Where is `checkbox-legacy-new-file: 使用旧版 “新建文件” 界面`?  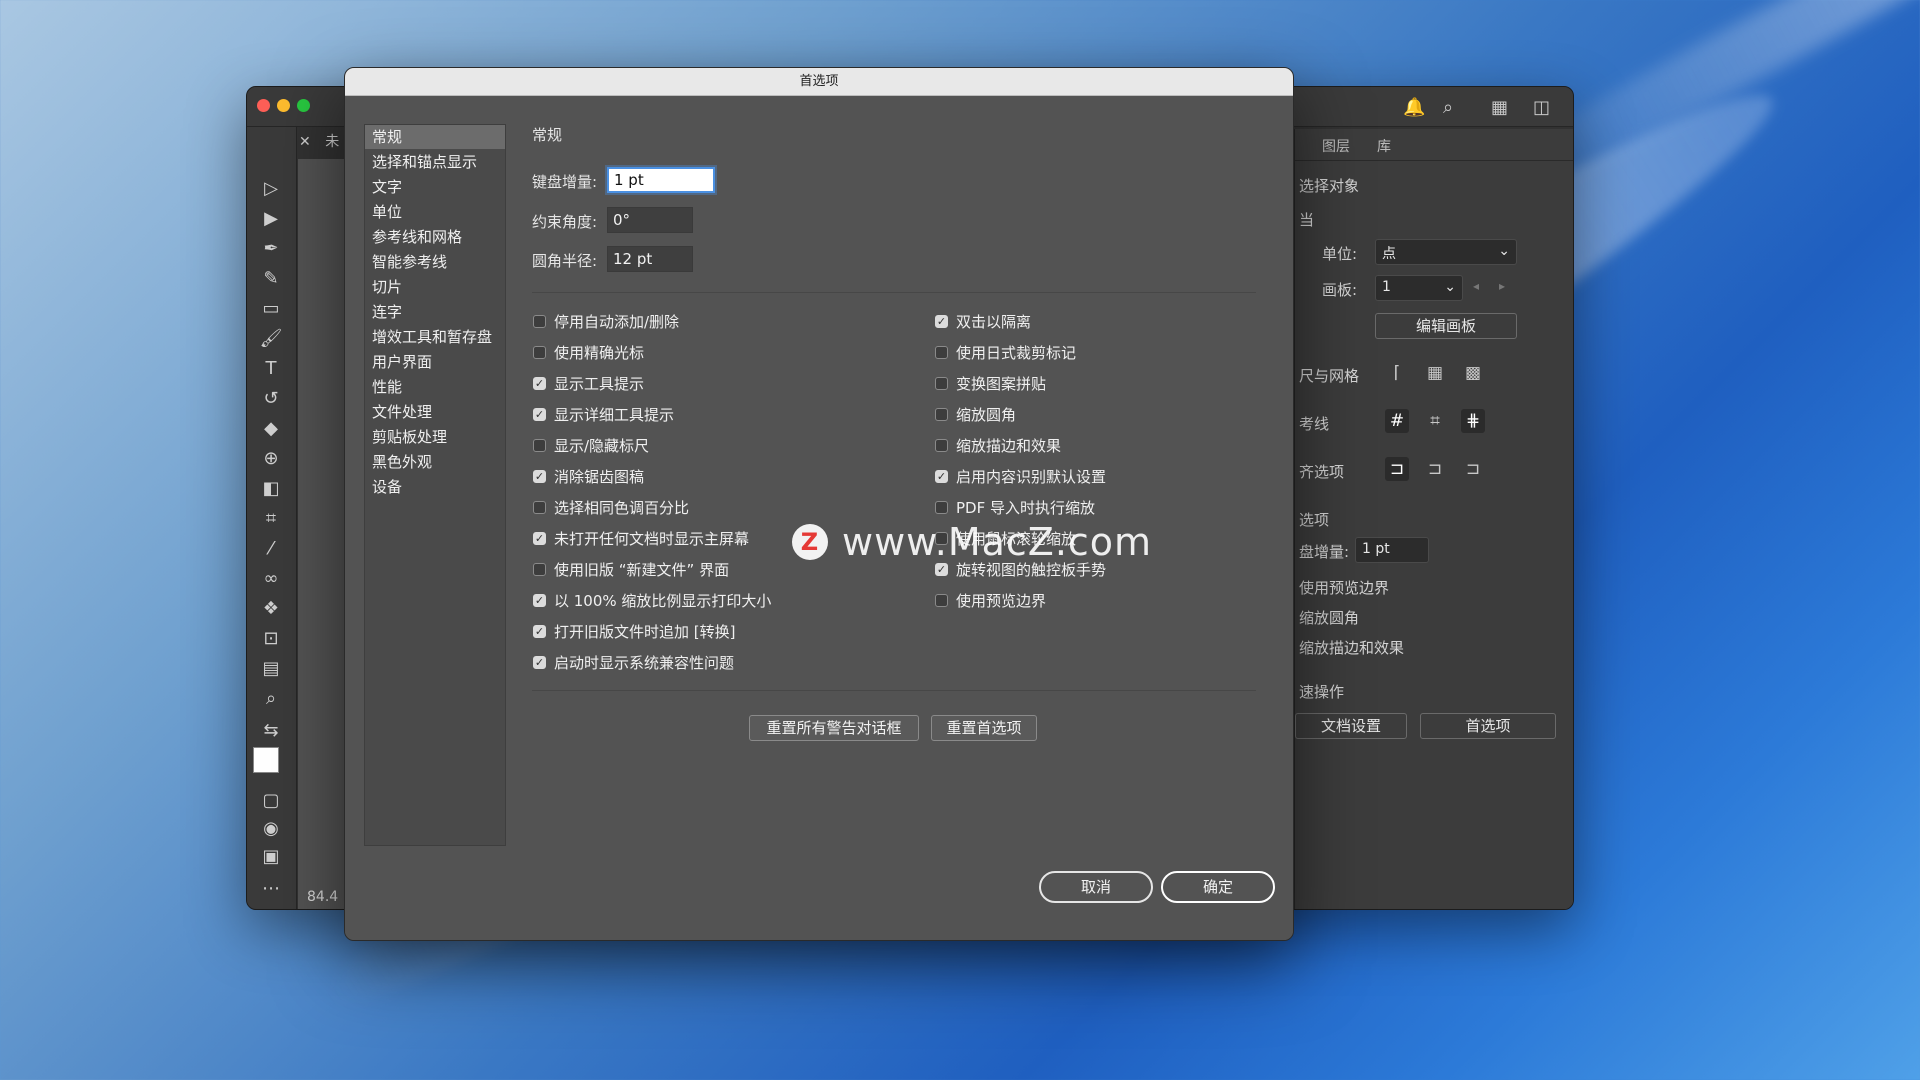 checkbox-legacy-new-file: 使用旧版 “新建文件” 界面 is located at coordinates (631, 569).